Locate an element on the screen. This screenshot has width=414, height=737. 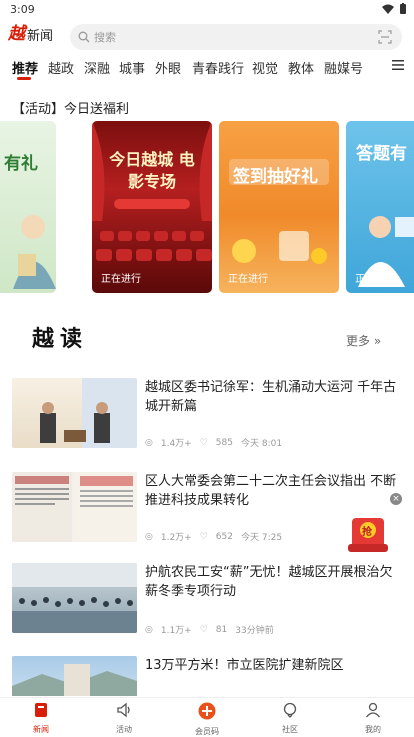
tab-recommend: 推荐 is located at coordinates (25, 67).